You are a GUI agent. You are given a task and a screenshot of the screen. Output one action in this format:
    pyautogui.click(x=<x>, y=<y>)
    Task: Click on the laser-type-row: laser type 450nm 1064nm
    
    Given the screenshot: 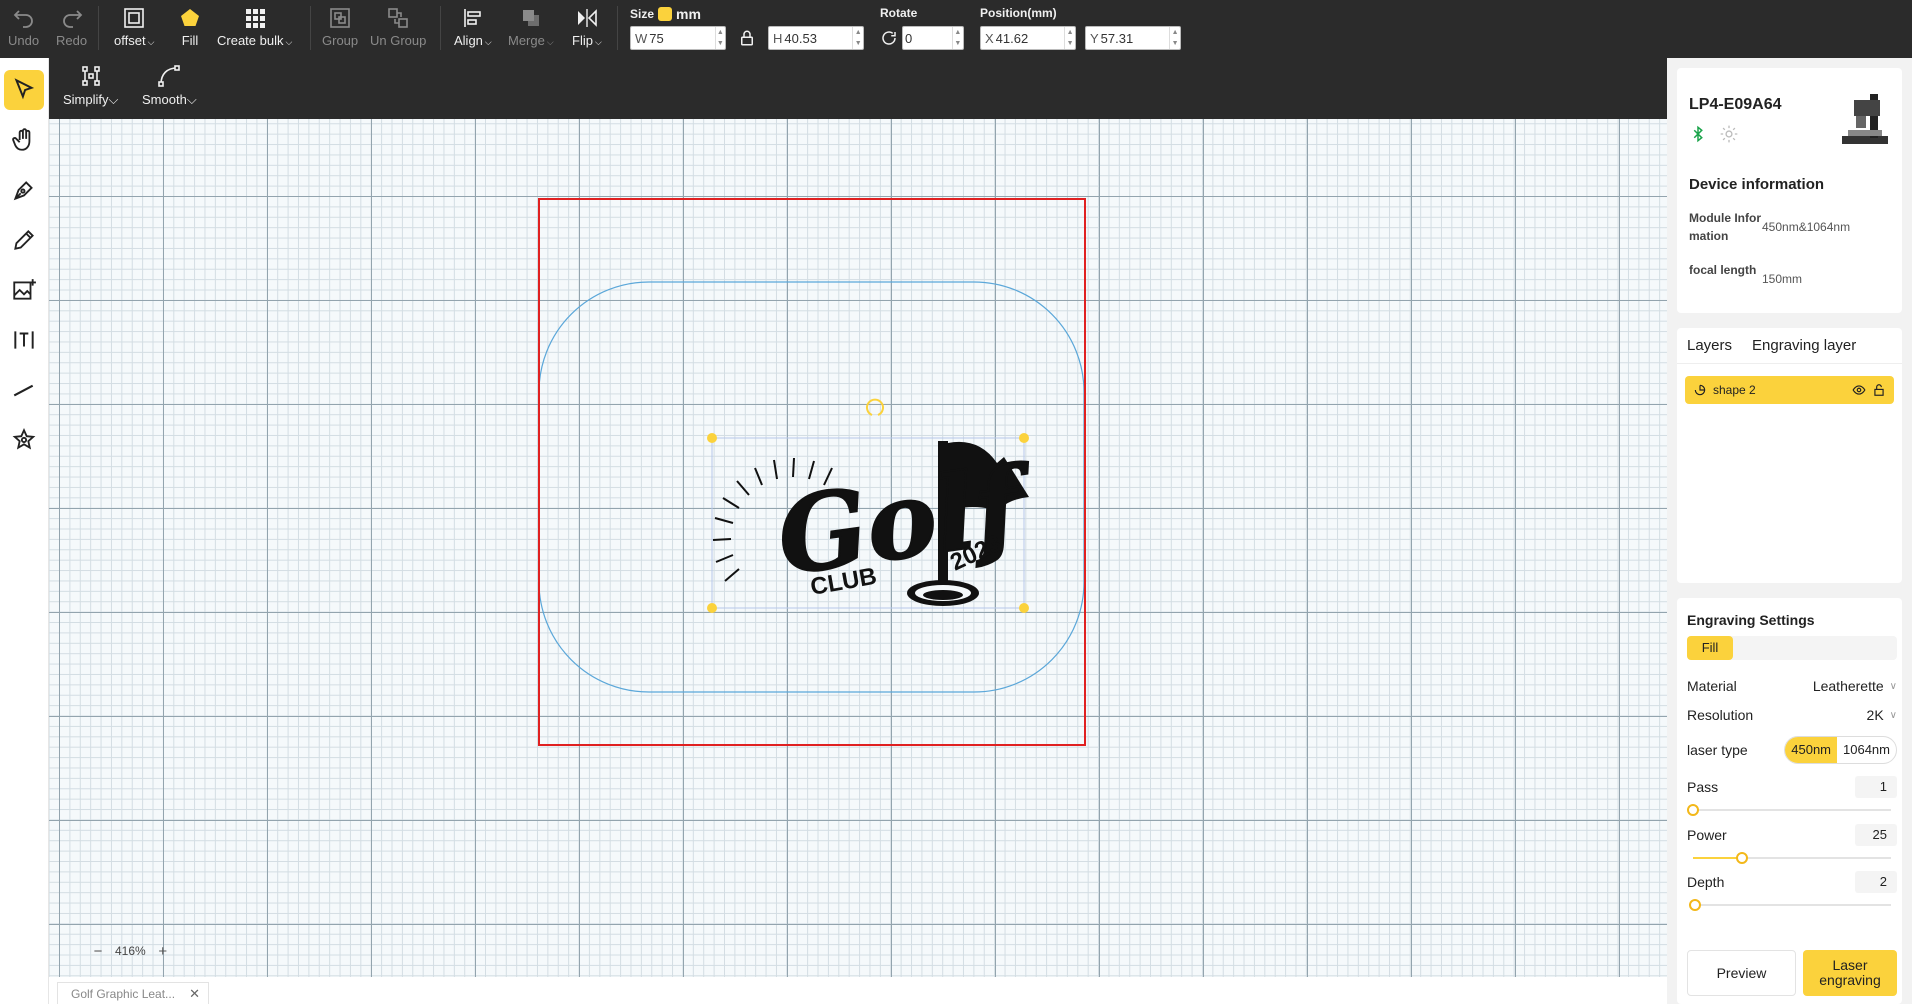 What is the action you would take?
    pyautogui.click(x=1792, y=750)
    